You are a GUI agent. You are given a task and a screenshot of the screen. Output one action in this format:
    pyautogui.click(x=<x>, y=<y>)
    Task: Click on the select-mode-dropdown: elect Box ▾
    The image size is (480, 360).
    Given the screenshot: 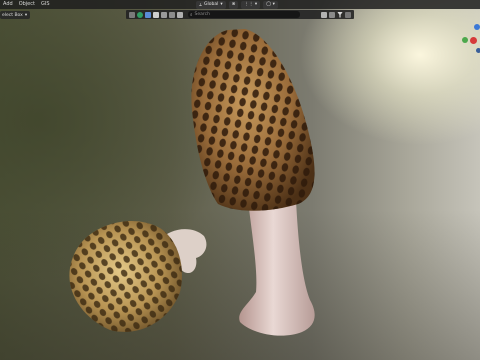 What is the action you would take?
    pyautogui.click(x=15, y=15)
    